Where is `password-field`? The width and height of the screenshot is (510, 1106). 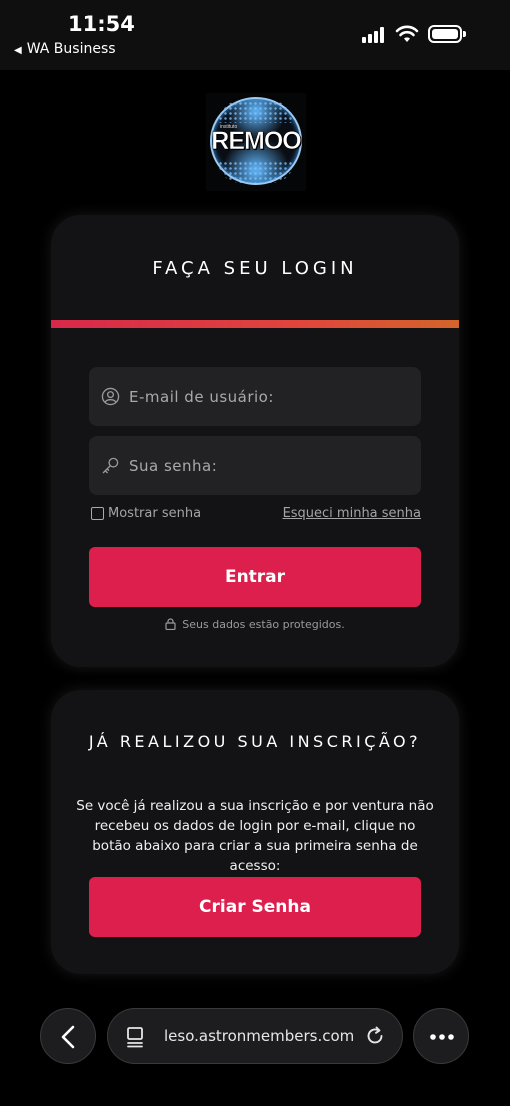 password-field is located at coordinates (255, 465).